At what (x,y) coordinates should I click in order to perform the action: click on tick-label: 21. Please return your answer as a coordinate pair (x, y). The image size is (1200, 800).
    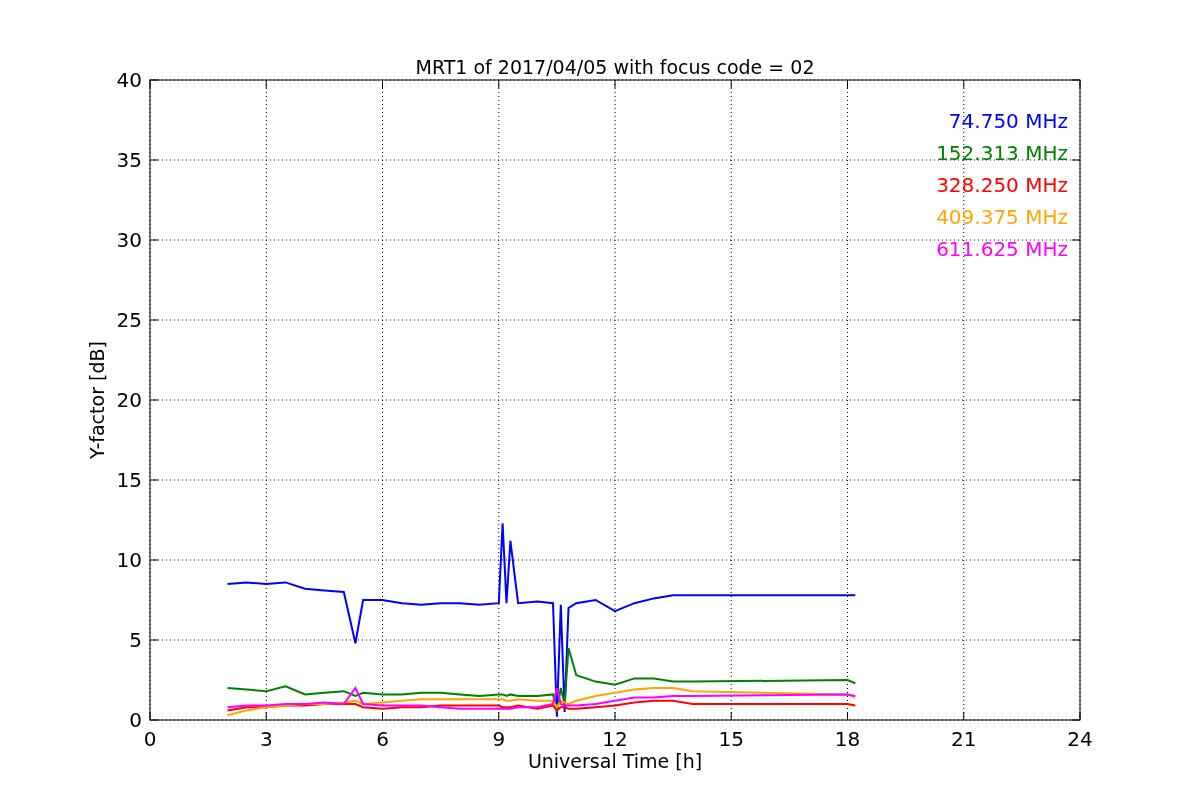
    Looking at the image, I should click on (964, 739).